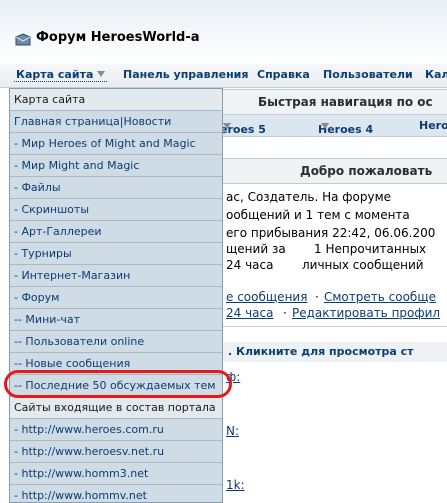 This screenshot has width=447, height=503. I want to click on menu-item: - http://www.heroes.com.ru, so click(116, 430).